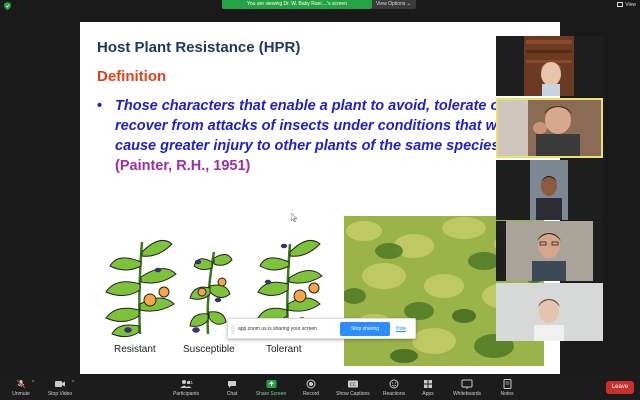 The image size is (640, 400). Describe the element at coordinates (21, 384) in the screenshot. I see `microphone-muted-icon` at that location.